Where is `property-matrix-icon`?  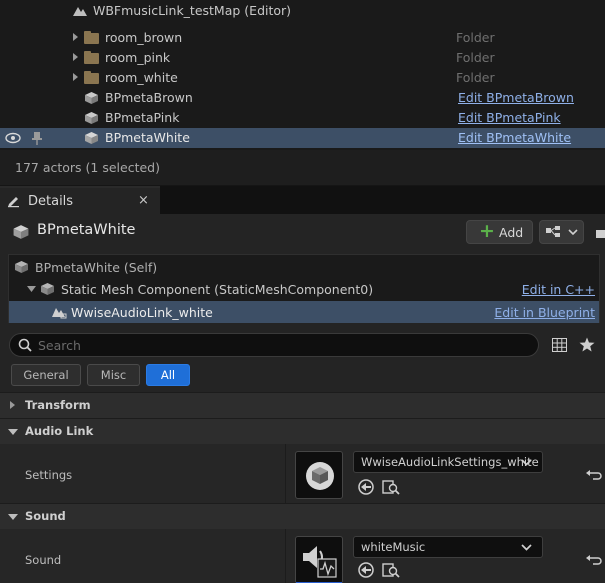 property-matrix-icon is located at coordinates (559, 345).